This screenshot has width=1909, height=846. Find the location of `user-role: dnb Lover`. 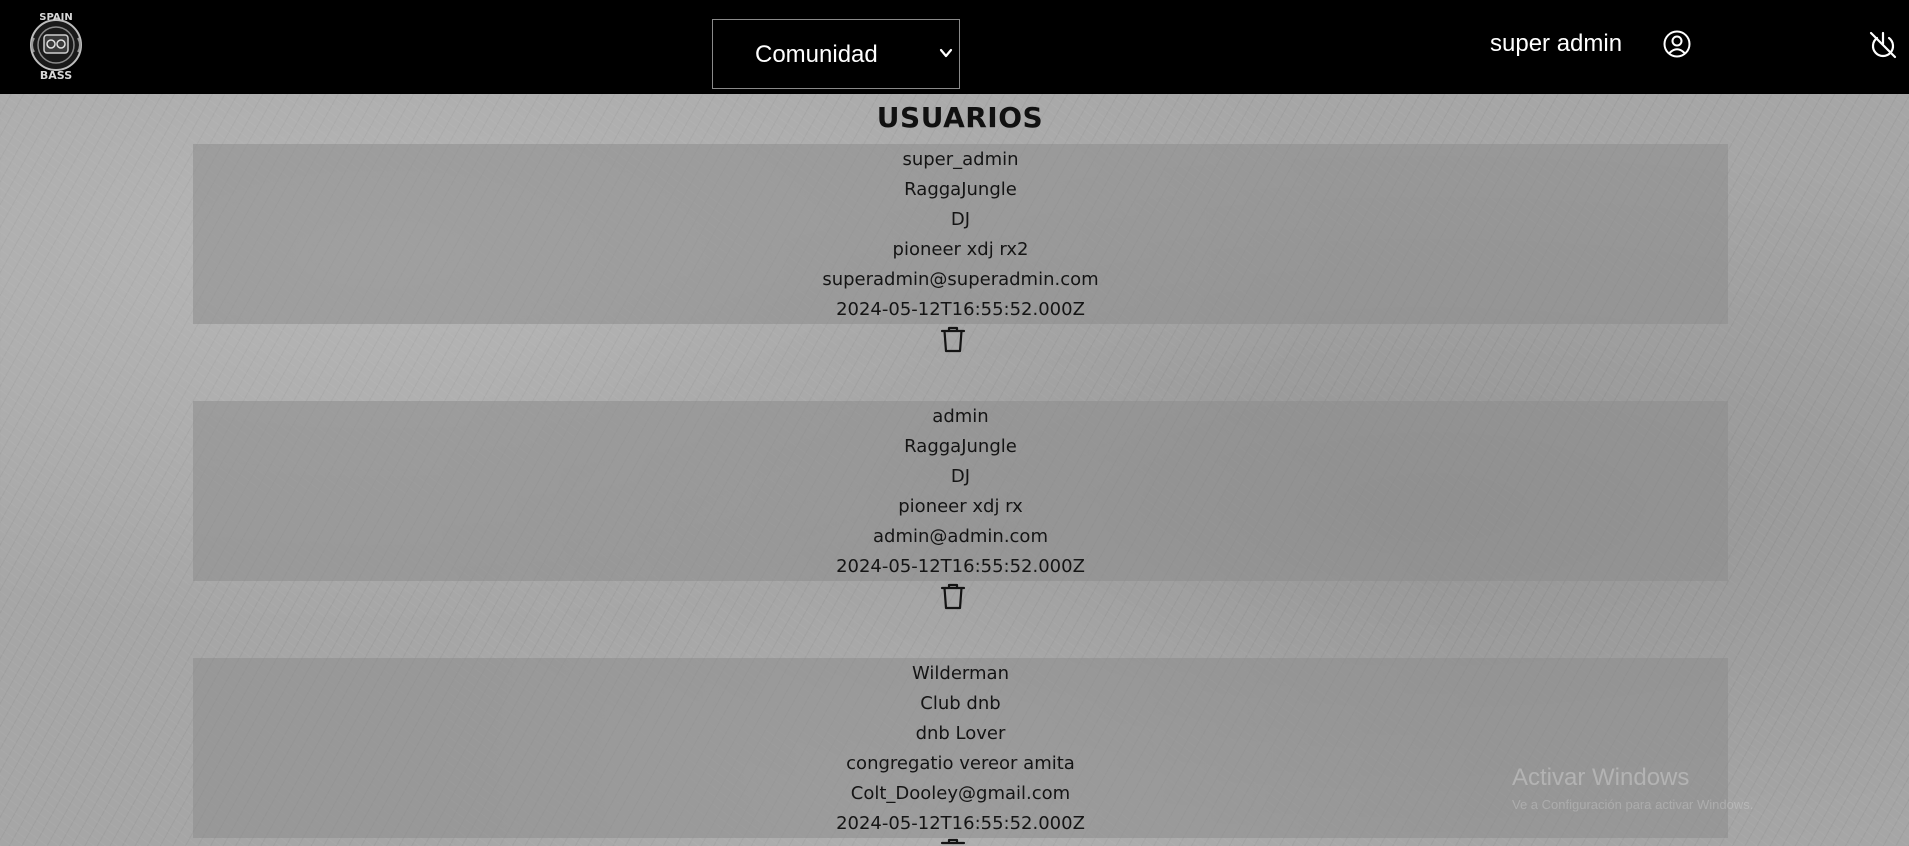

user-role: dnb Lover is located at coordinates (960, 733).